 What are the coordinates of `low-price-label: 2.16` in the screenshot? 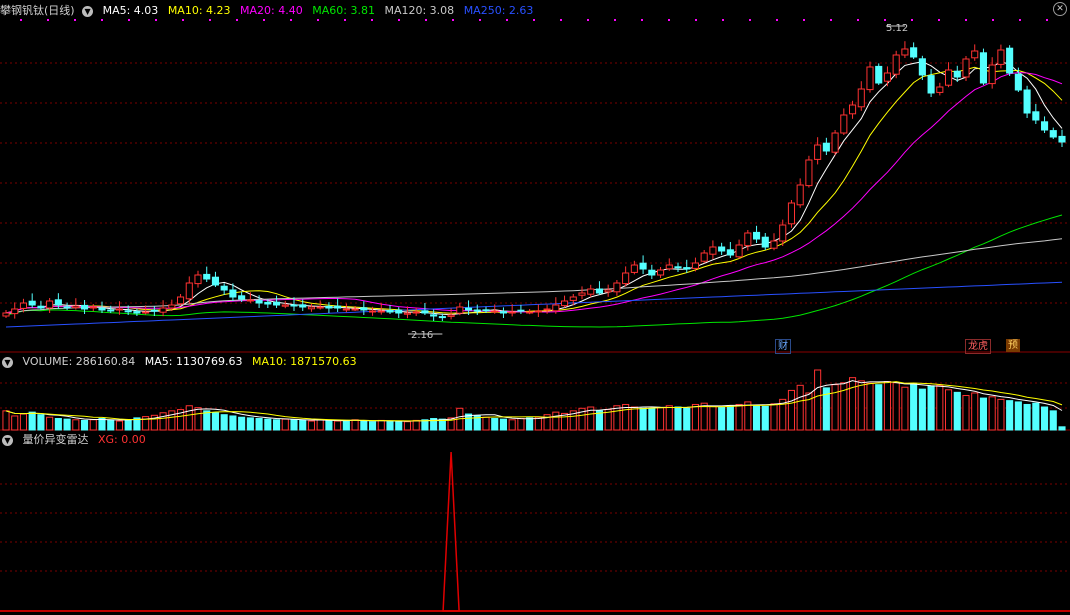 It's located at (422, 335).